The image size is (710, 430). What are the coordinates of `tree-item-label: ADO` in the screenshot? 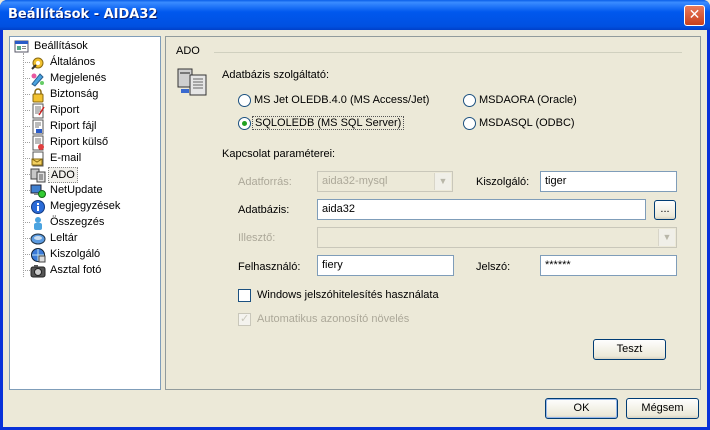 It's located at (63, 175).